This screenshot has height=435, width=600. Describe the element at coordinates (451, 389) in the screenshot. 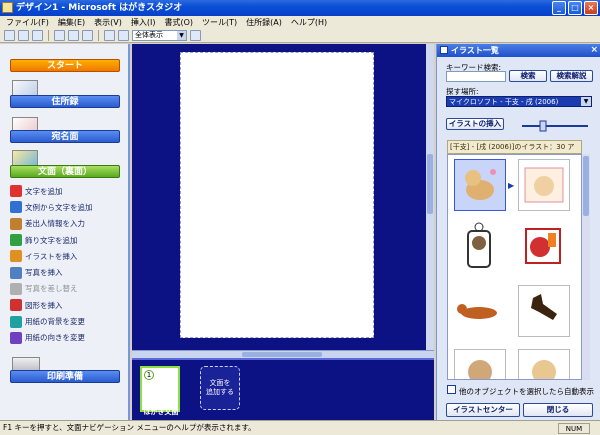

I see `auto-show-checkbox` at that location.